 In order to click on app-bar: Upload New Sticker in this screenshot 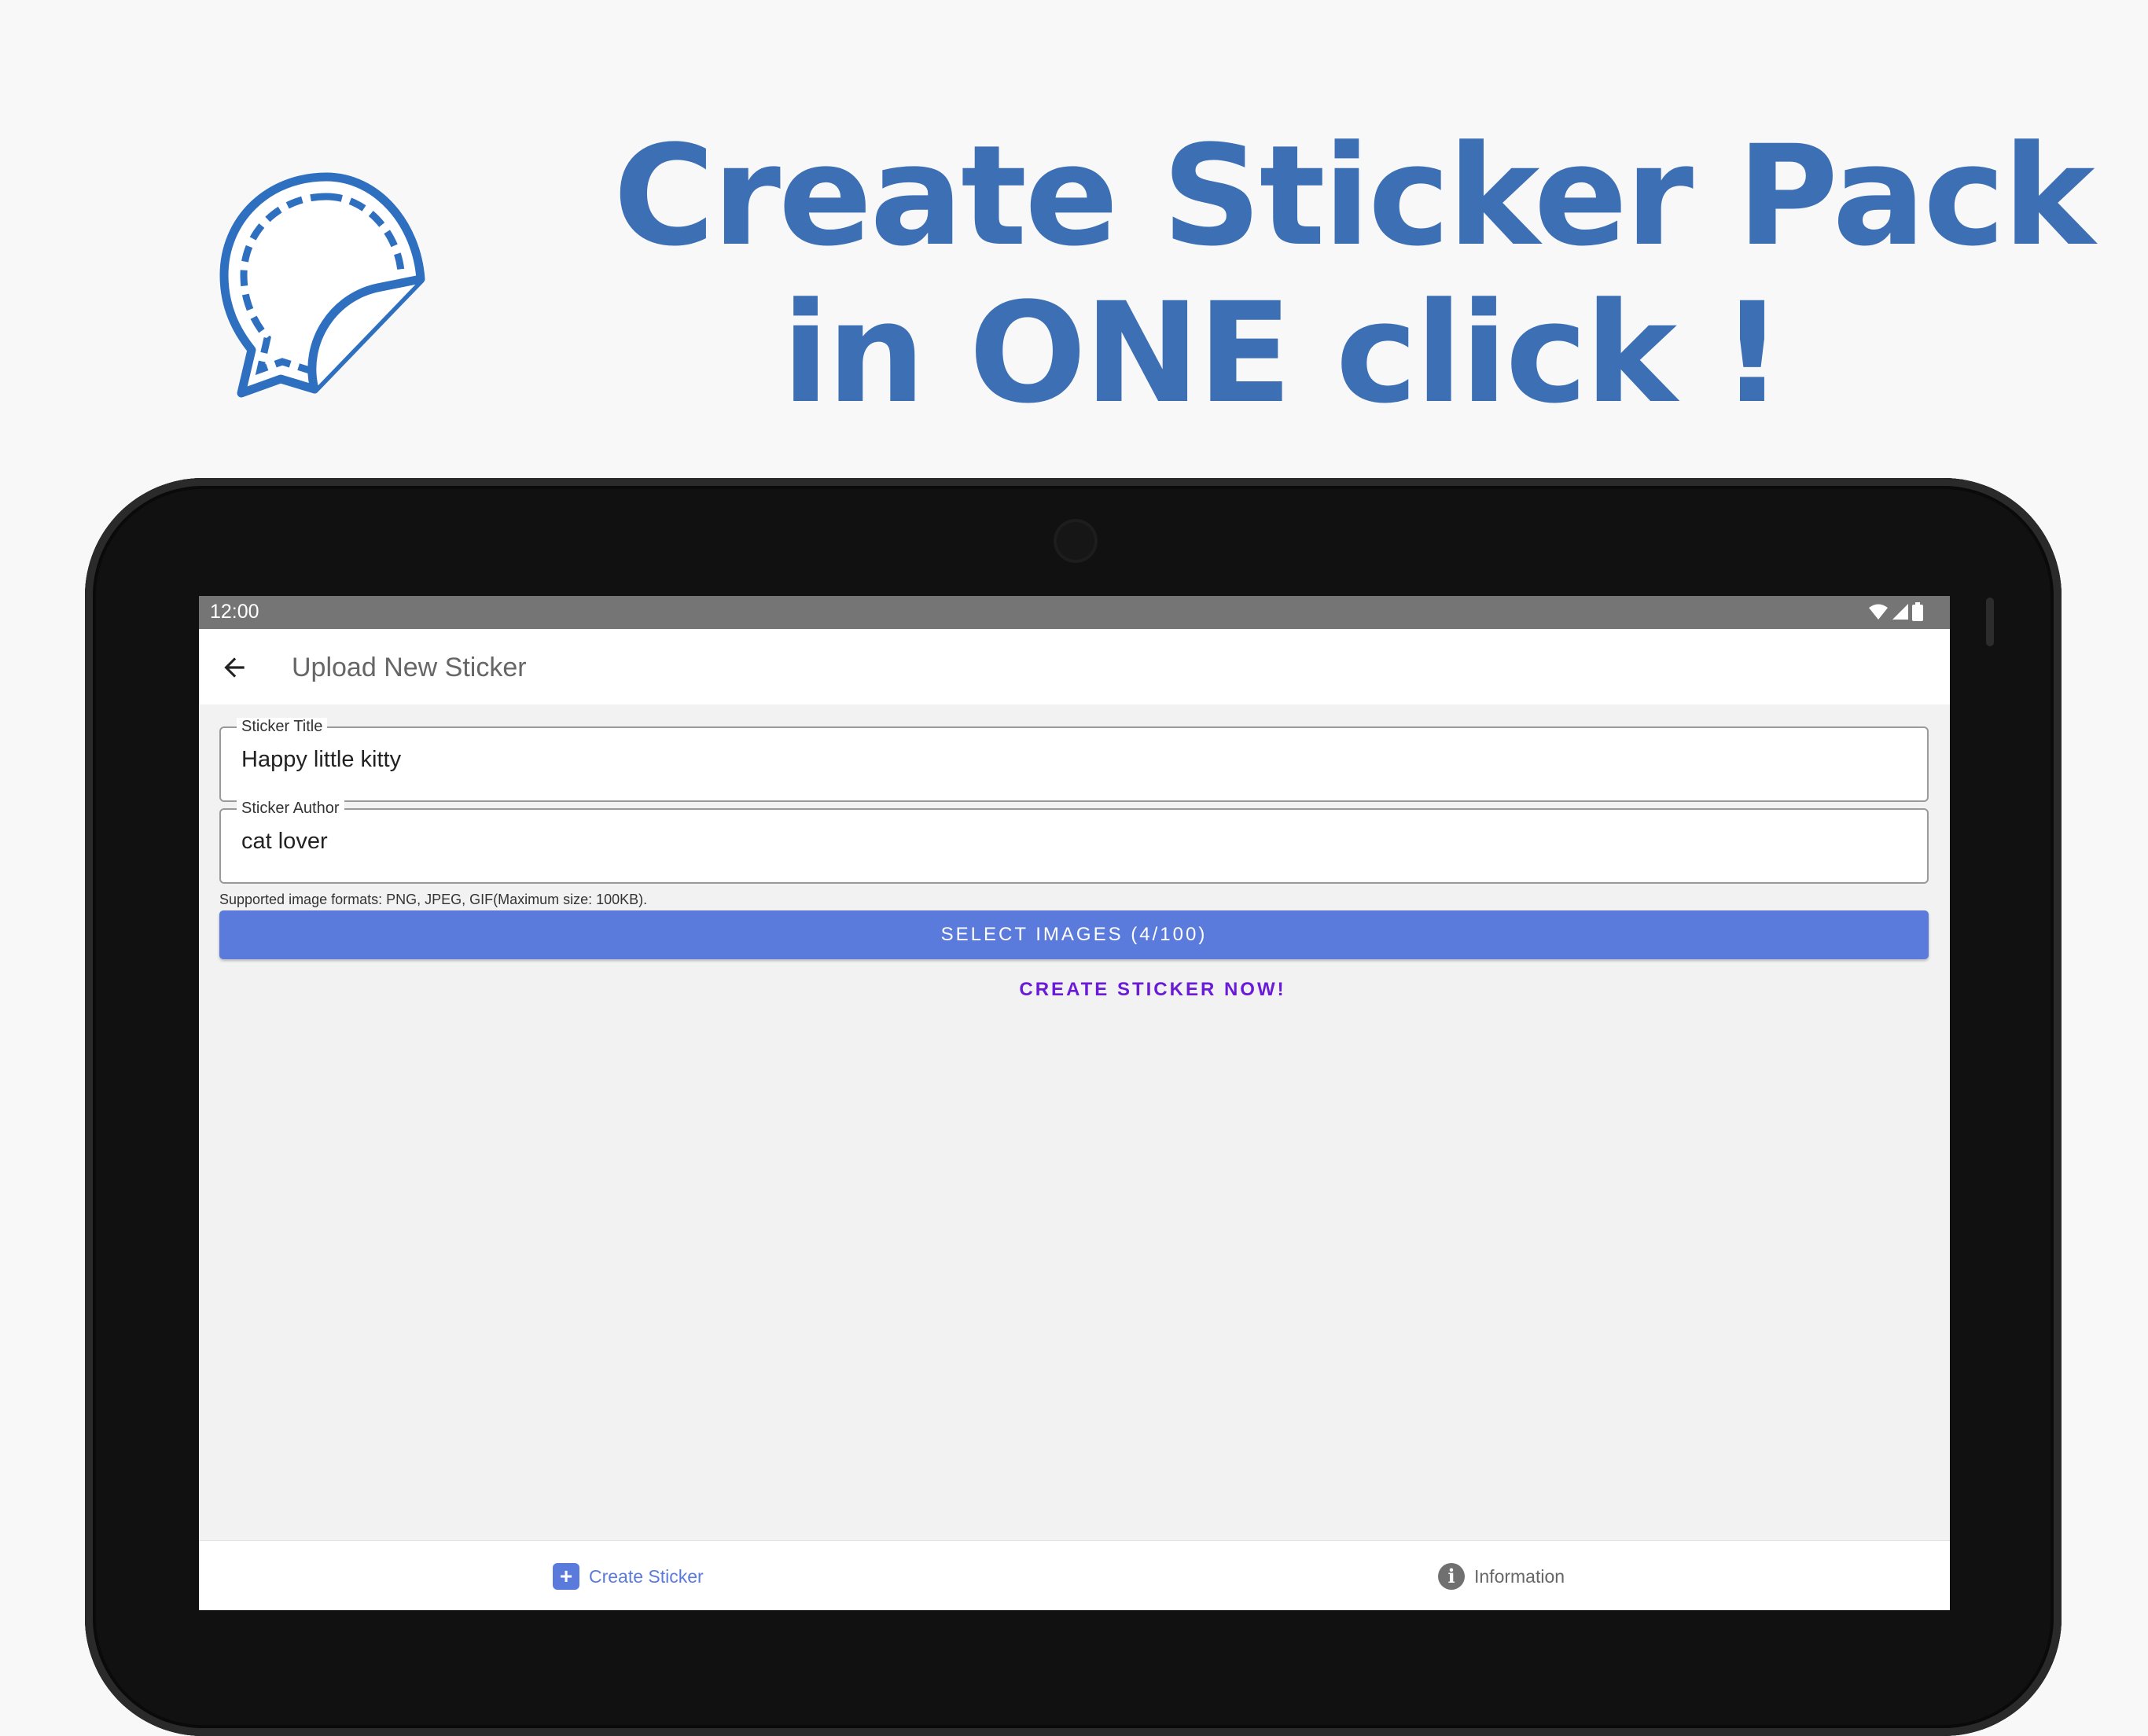, I will do `click(1074, 667)`.